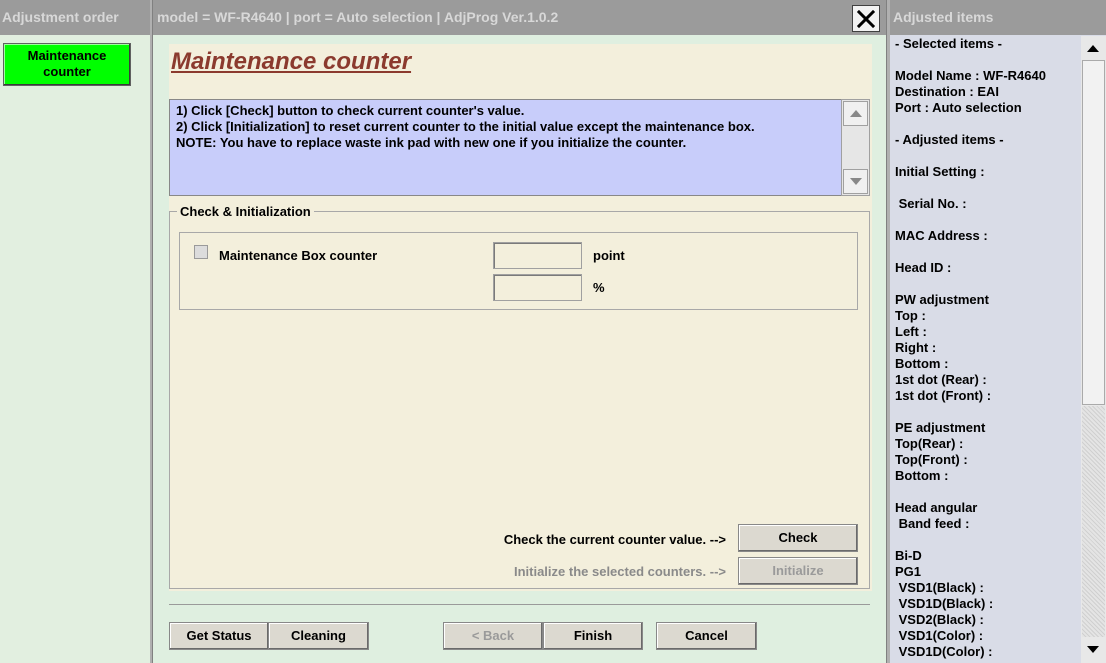 This screenshot has width=1106, height=663. Describe the element at coordinates (923, 267) in the screenshot. I see `adjusted-item-line: Head ID :` at that location.